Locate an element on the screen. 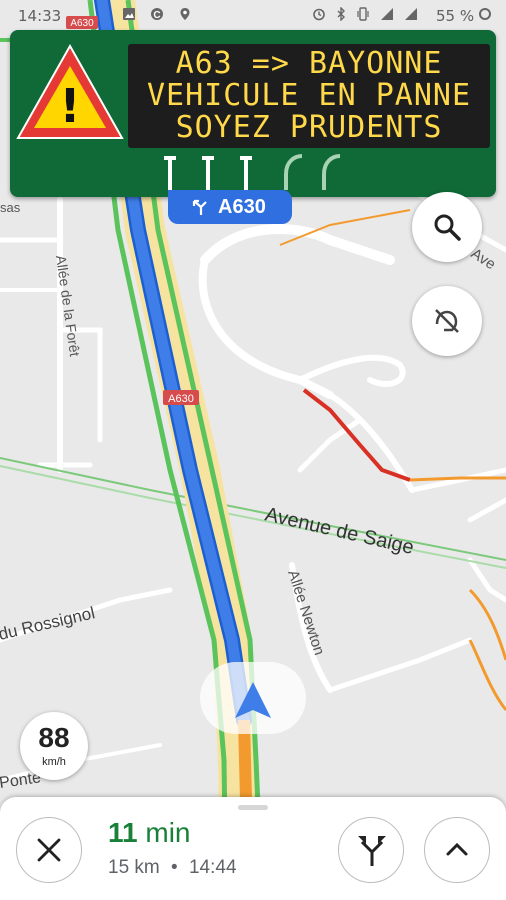 The height and width of the screenshot is (900, 506). lane-guidance is located at coordinates (252, 172).